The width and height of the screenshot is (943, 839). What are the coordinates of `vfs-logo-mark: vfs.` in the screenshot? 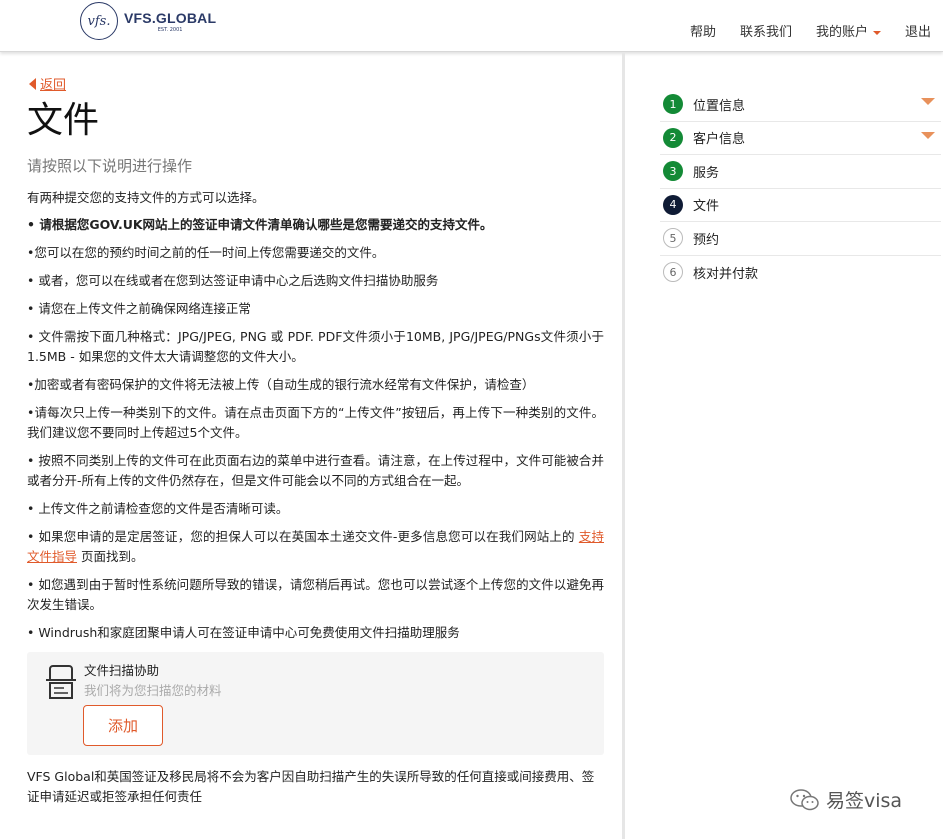 It's located at (99, 21).